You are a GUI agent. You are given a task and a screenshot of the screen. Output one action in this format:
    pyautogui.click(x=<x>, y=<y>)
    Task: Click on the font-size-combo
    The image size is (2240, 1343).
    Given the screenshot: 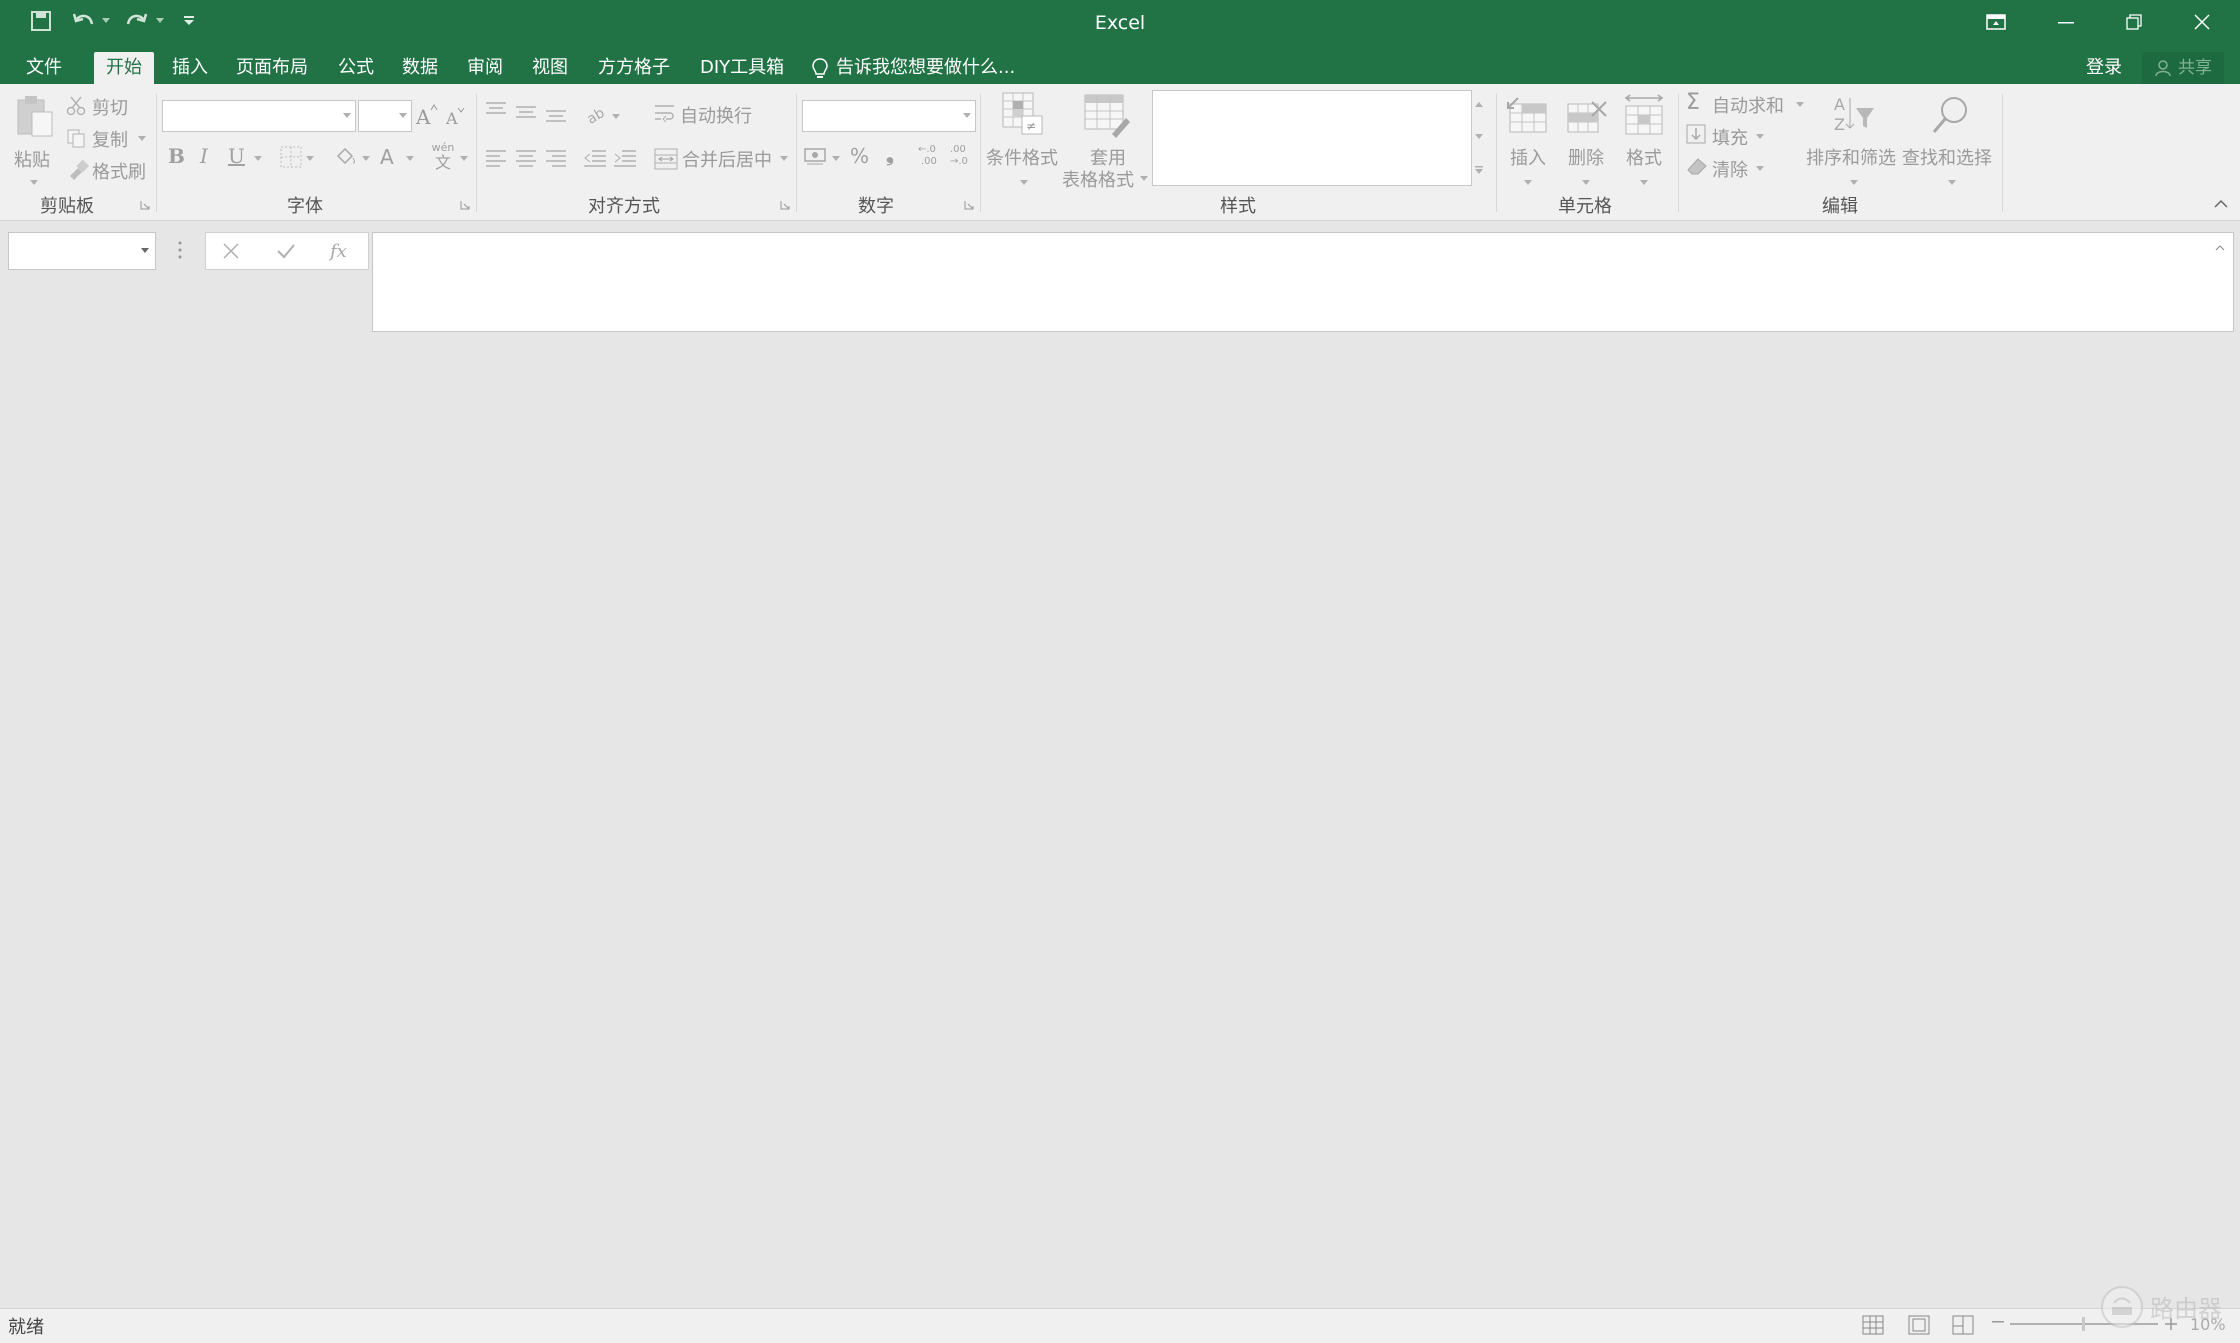 What is the action you would take?
    pyautogui.click(x=385, y=116)
    